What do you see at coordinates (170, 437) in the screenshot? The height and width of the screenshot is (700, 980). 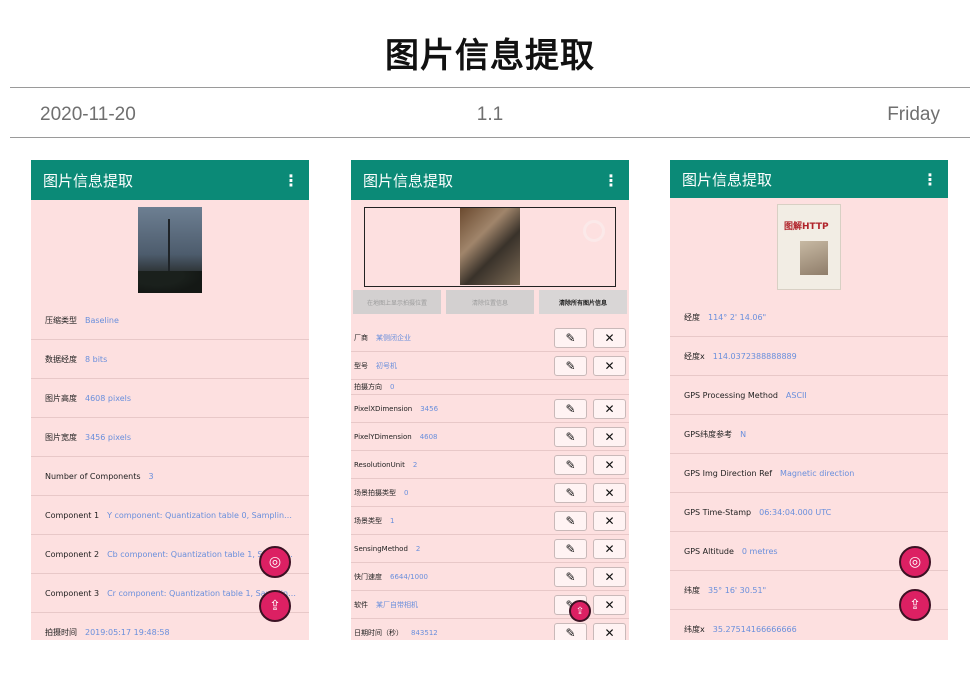 I see `list-item: 图片宽度 3456 pixels` at bounding box center [170, 437].